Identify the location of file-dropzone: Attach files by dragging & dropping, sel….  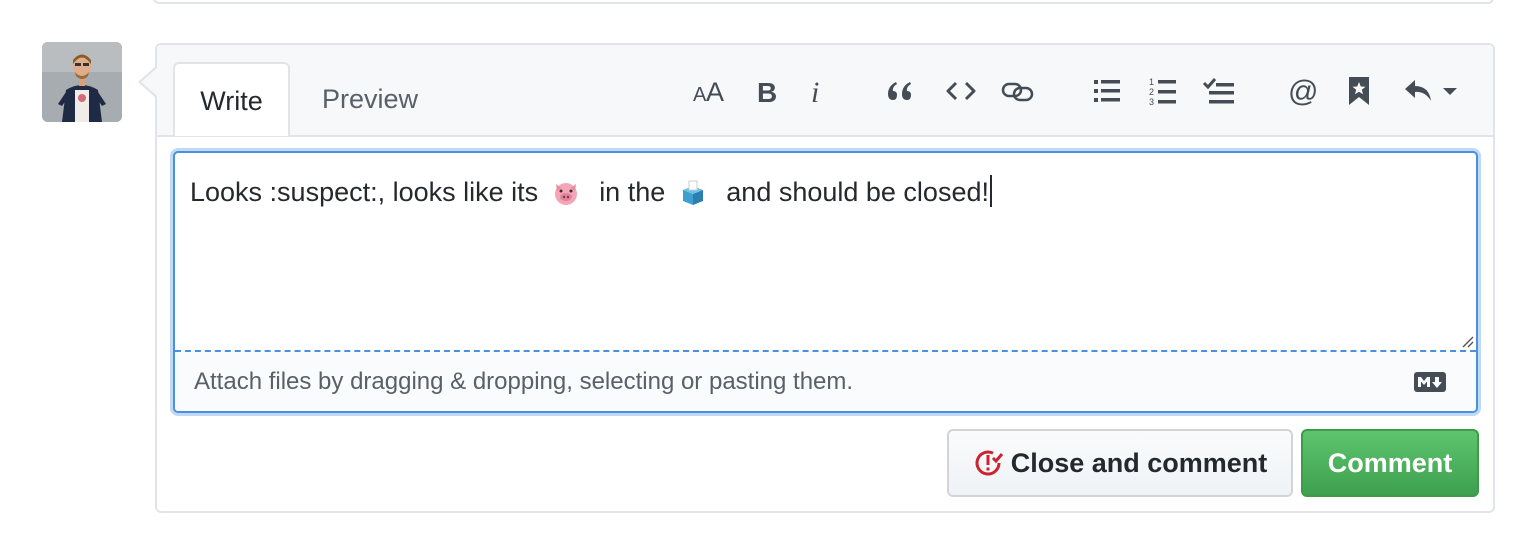
(825, 380).